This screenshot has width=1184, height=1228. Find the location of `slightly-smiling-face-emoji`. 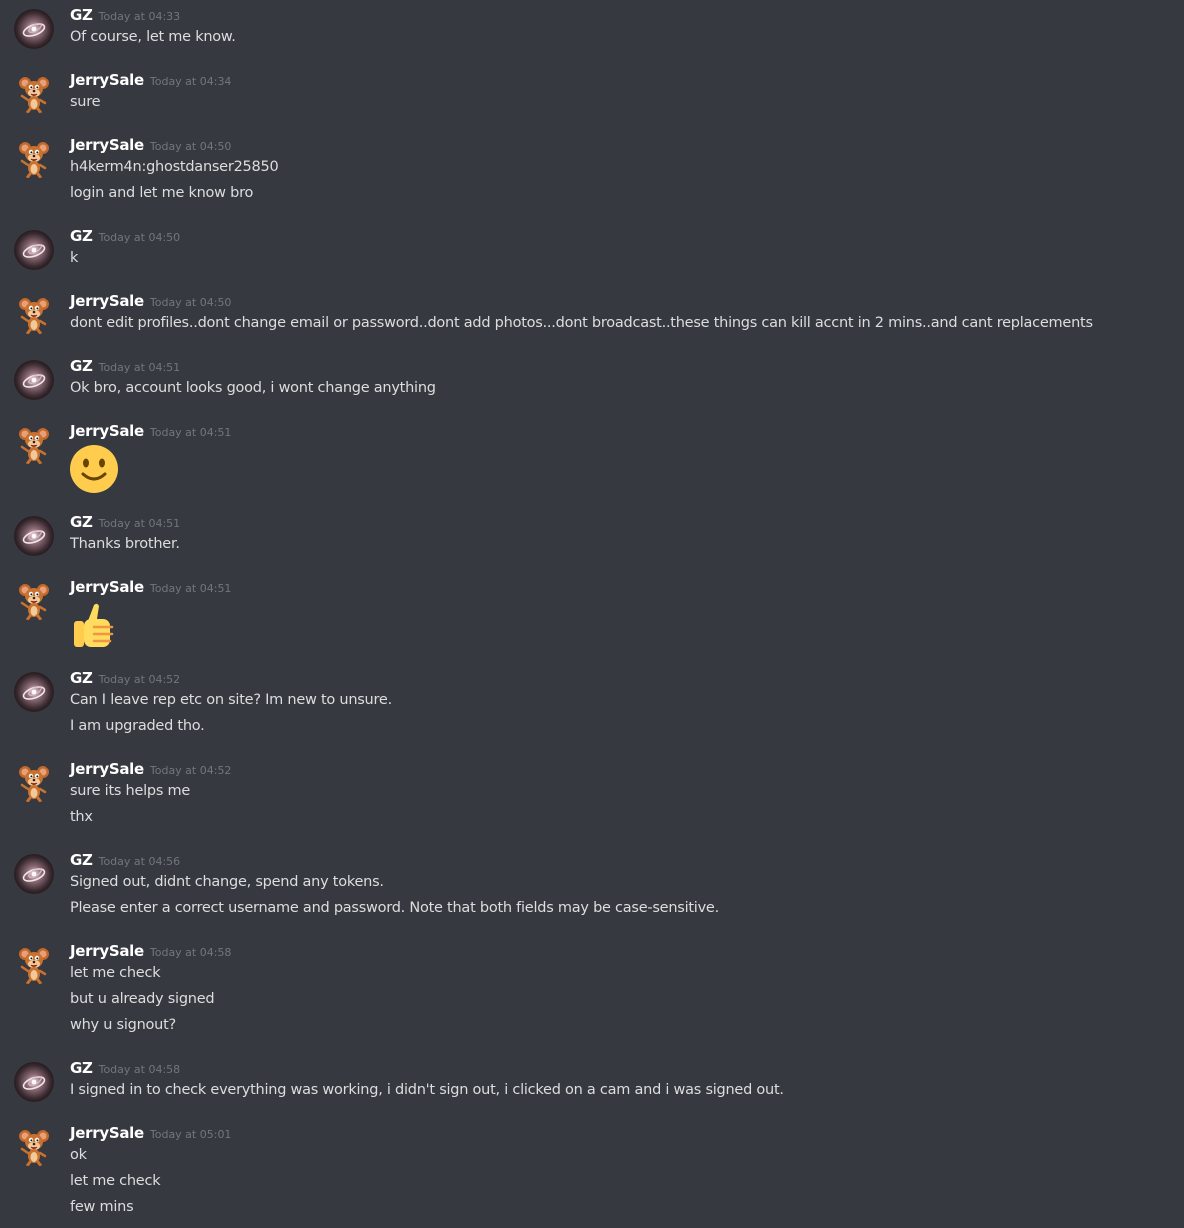

slightly-smiling-face-emoji is located at coordinates (622, 470).